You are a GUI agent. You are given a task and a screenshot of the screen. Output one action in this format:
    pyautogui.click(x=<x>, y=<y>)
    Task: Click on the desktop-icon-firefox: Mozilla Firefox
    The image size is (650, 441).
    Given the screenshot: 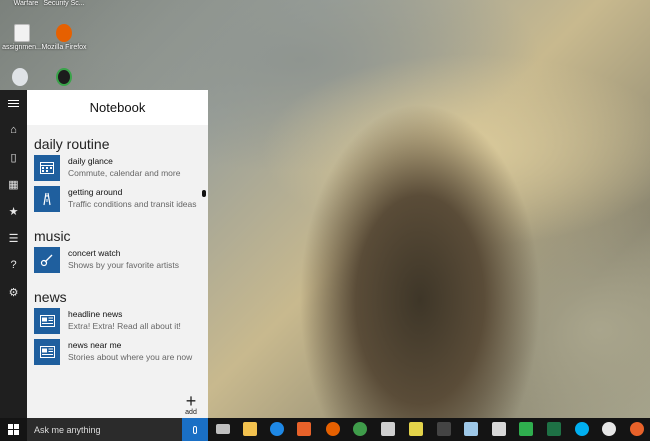 What is the action you would take?
    pyautogui.click(x=64, y=38)
    